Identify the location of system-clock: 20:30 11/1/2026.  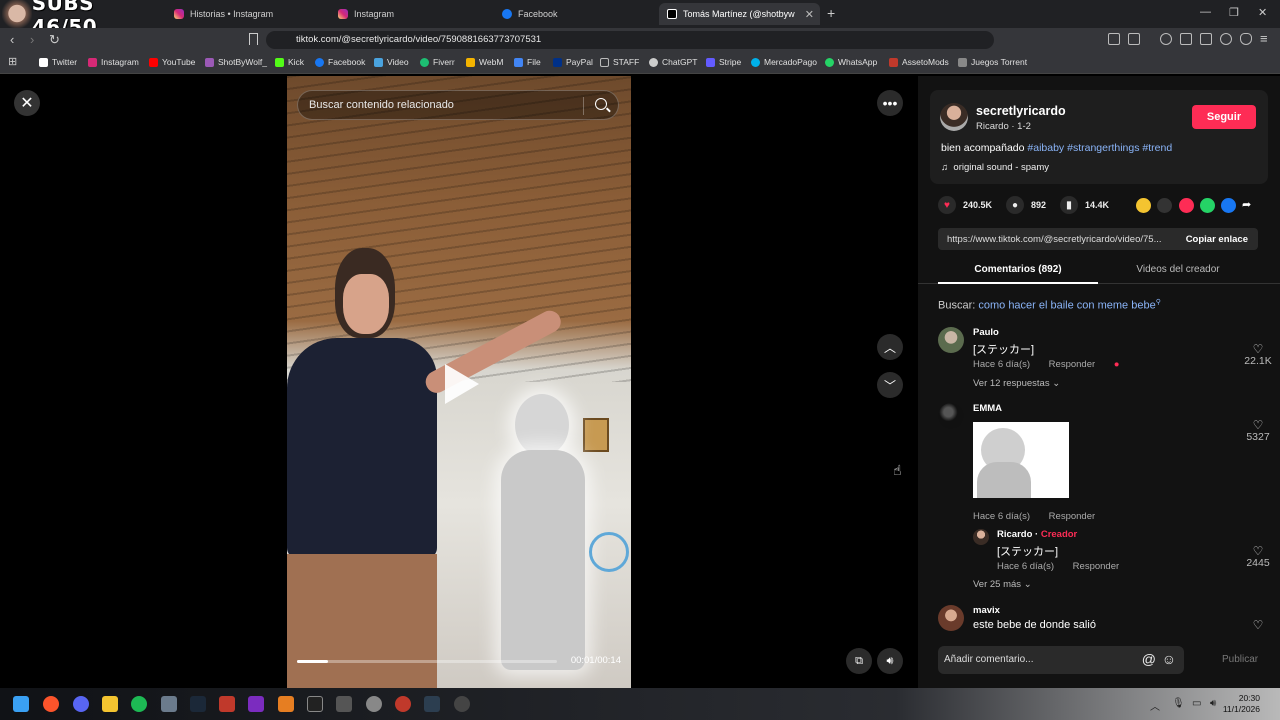
(1241, 704).